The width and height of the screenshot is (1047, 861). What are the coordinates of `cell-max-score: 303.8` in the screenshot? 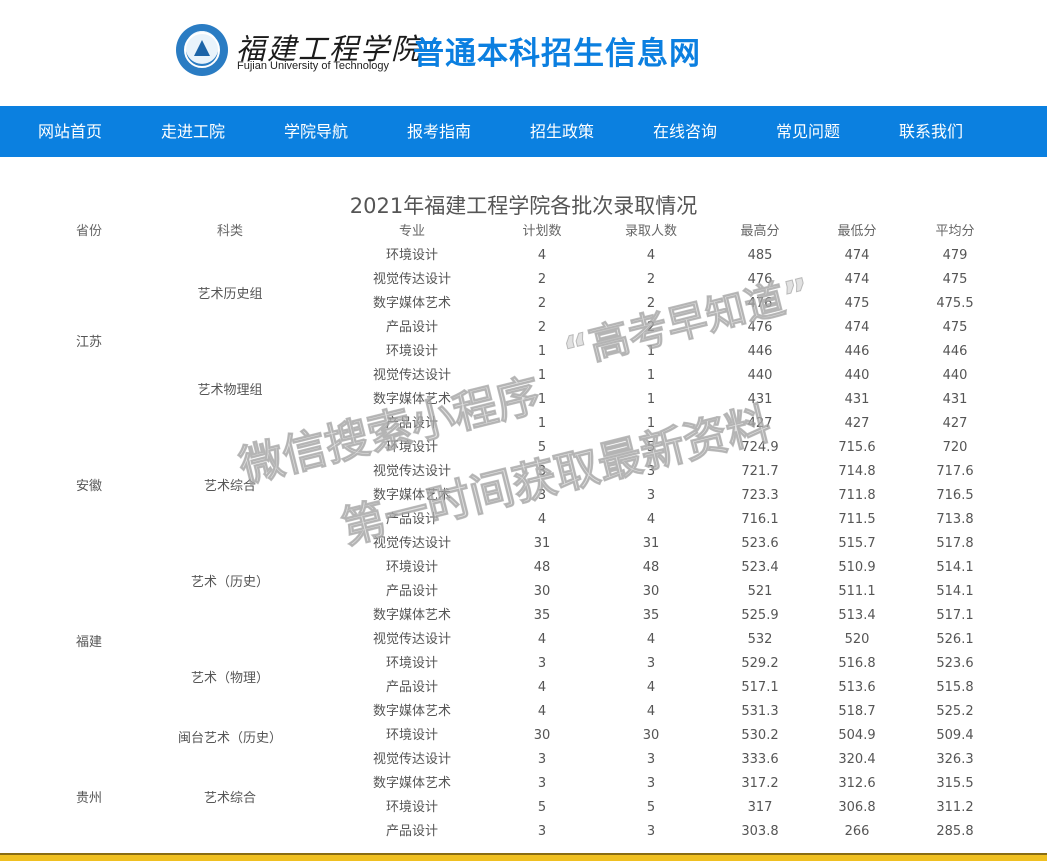 It's located at (760, 831).